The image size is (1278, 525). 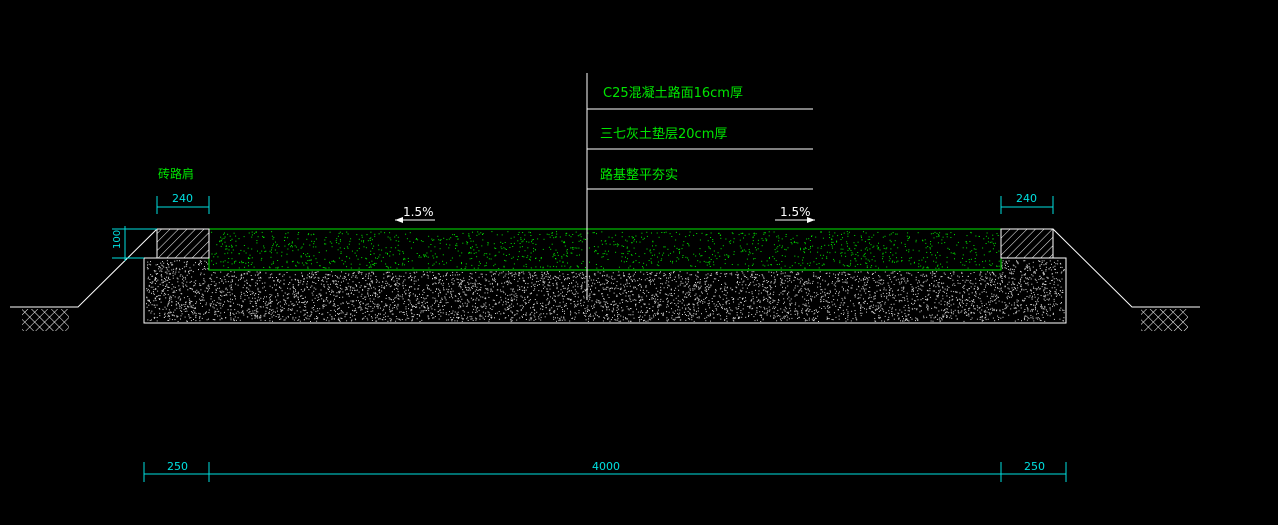 What do you see at coordinates (639, 175) in the screenshot?
I see `layer-label-subgrade: 路基整平夯实` at bounding box center [639, 175].